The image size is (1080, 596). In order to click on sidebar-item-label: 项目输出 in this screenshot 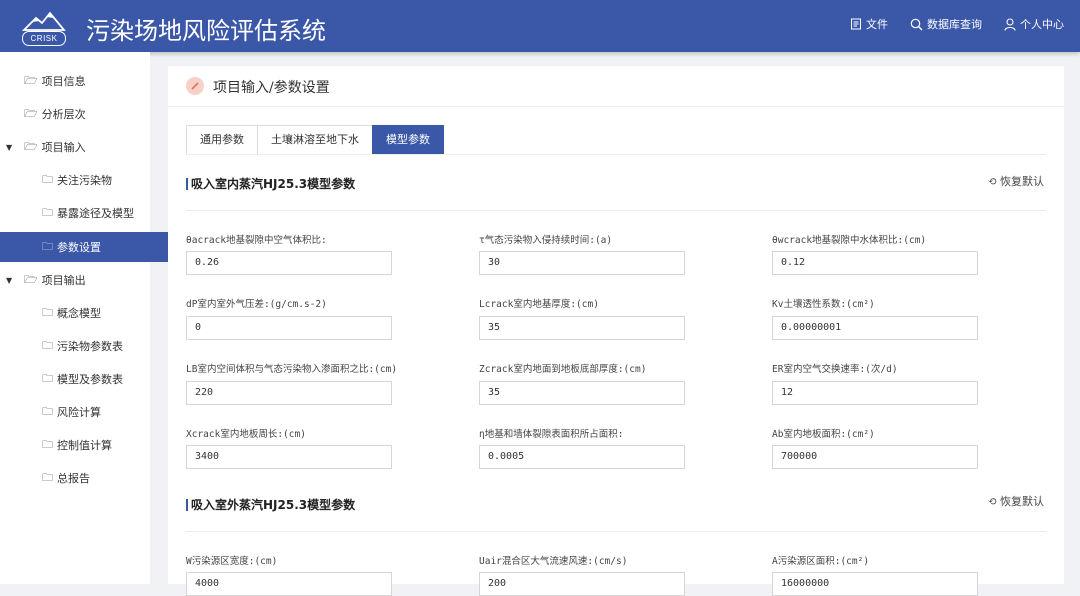, I will do `click(63, 280)`.